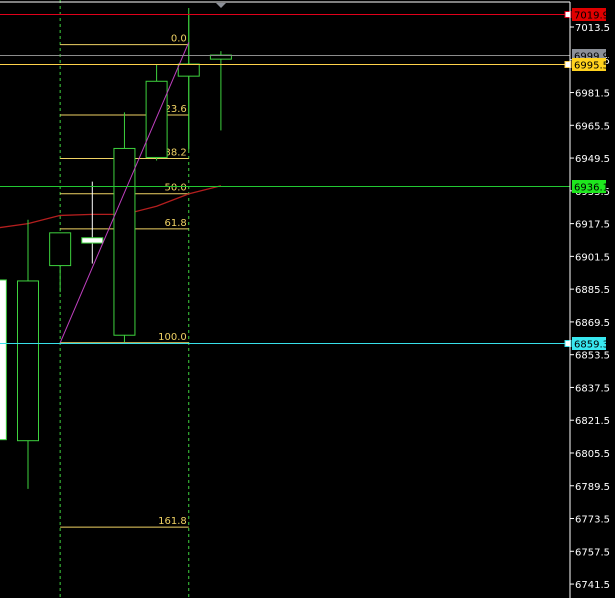 The image size is (615, 598). Describe the element at coordinates (592, 454) in the screenshot. I see `y-tick-label: 6805.5` at that location.